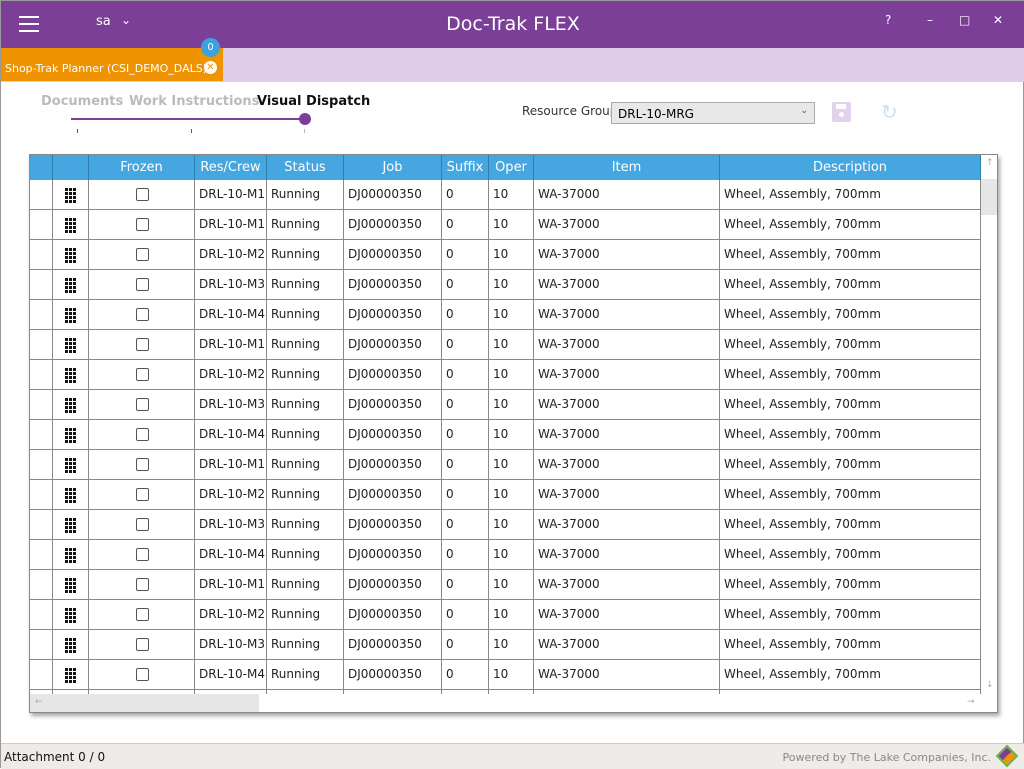 Image resolution: width=1024 pixels, height=769 pixels. Describe the element at coordinates (511, 167) in the screenshot. I see `column-header-oper: Oper` at that location.